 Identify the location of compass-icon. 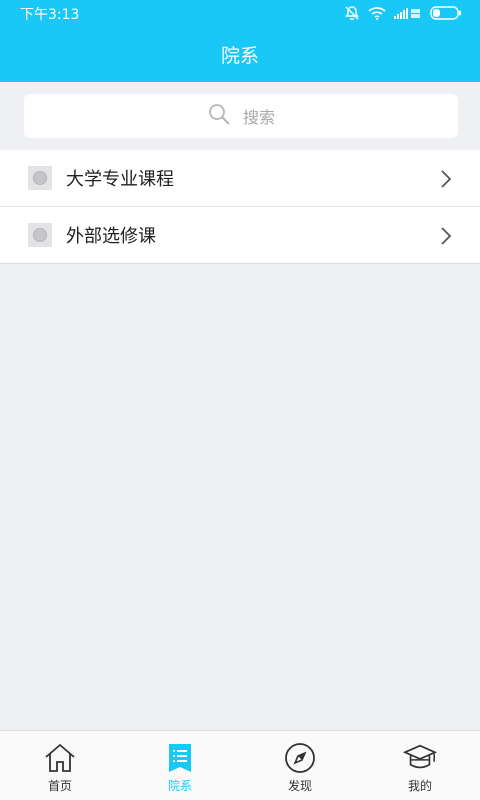
(300, 758).